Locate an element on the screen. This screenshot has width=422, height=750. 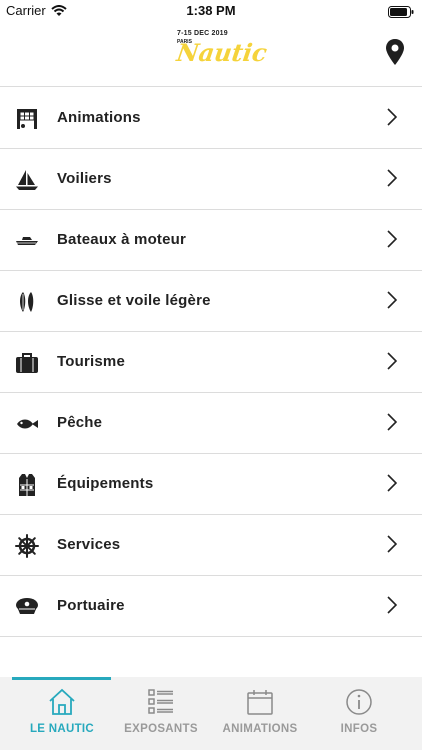
menu-item-label: Bateaux à moteur is located at coordinates (122, 239).